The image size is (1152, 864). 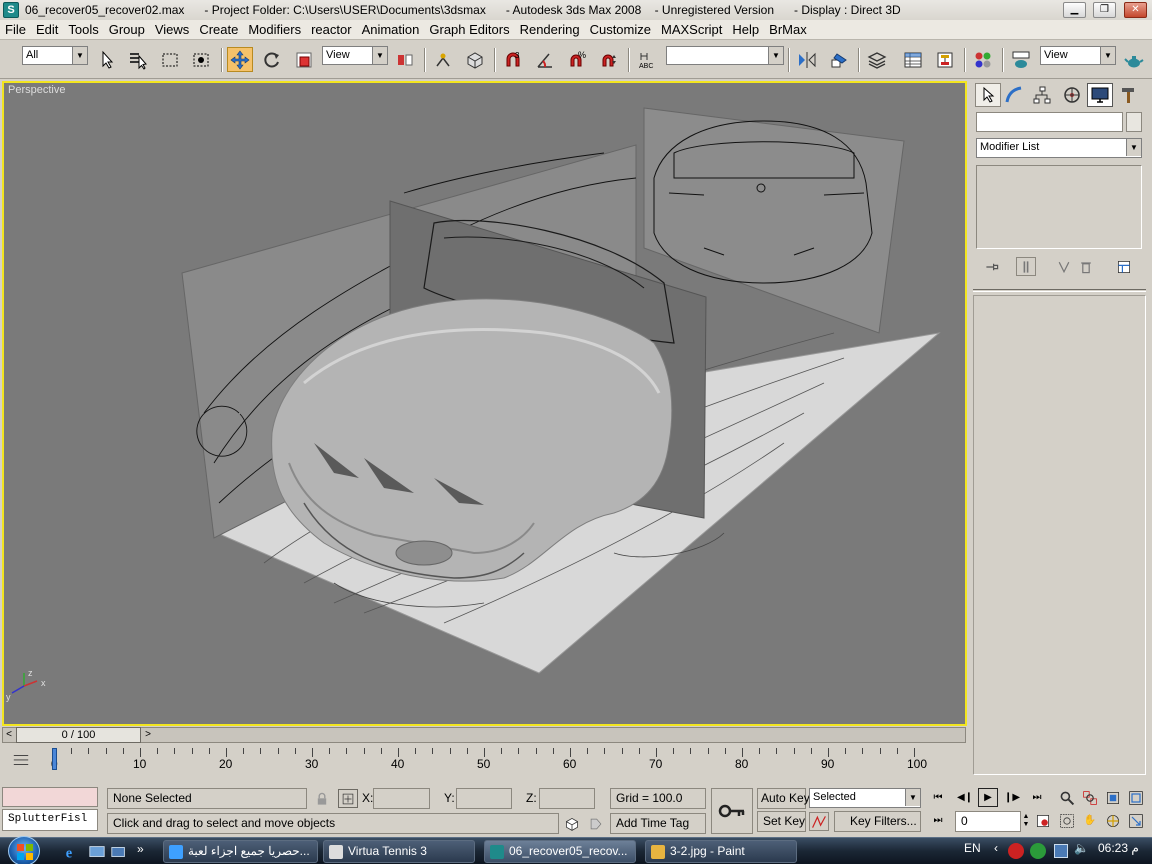 I want to click on menu-brmax: BrMax, so click(x=788, y=29).